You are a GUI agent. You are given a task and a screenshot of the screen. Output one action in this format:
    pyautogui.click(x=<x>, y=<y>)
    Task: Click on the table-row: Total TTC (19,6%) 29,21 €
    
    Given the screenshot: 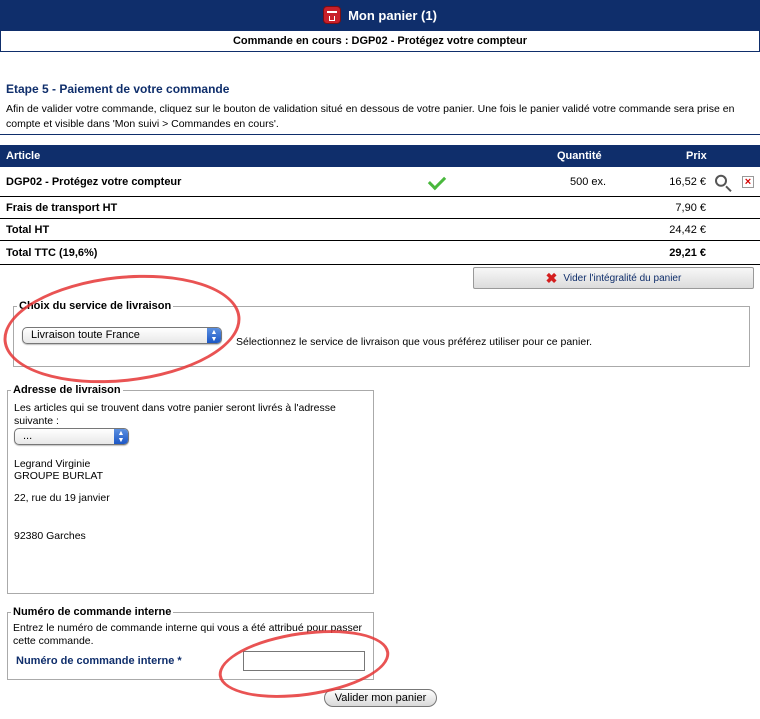 What is the action you would take?
    pyautogui.click(x=380, y=253)
    